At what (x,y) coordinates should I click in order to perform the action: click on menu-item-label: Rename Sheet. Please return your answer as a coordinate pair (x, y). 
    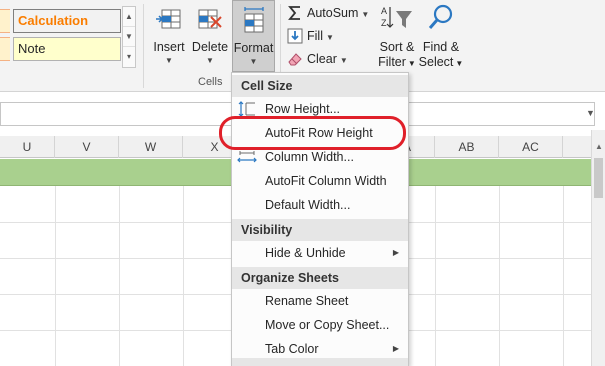
    Looking at the image, I should click on (307, 301).